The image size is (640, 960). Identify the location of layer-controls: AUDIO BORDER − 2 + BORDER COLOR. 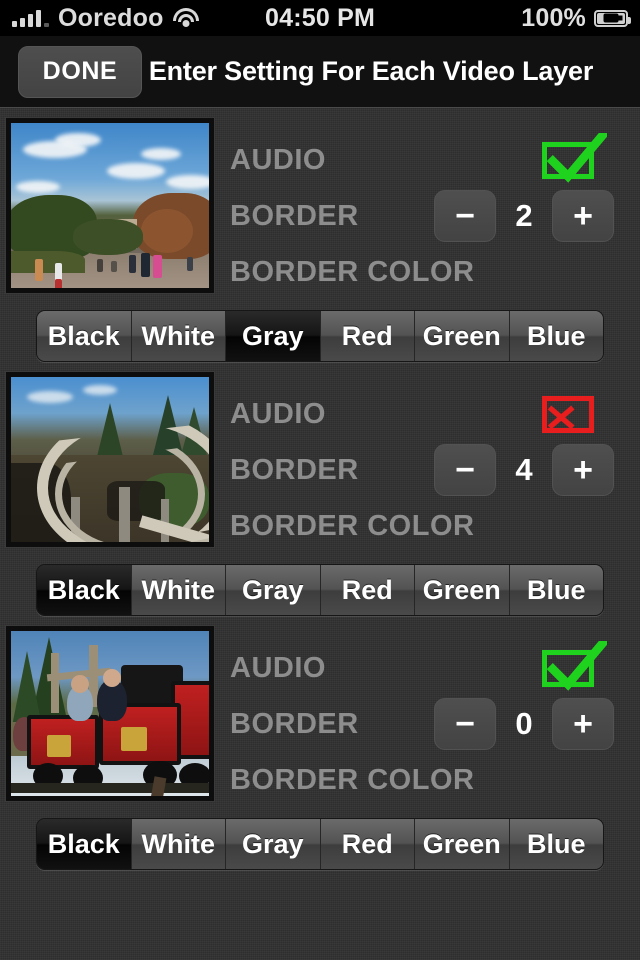
(427, 209).